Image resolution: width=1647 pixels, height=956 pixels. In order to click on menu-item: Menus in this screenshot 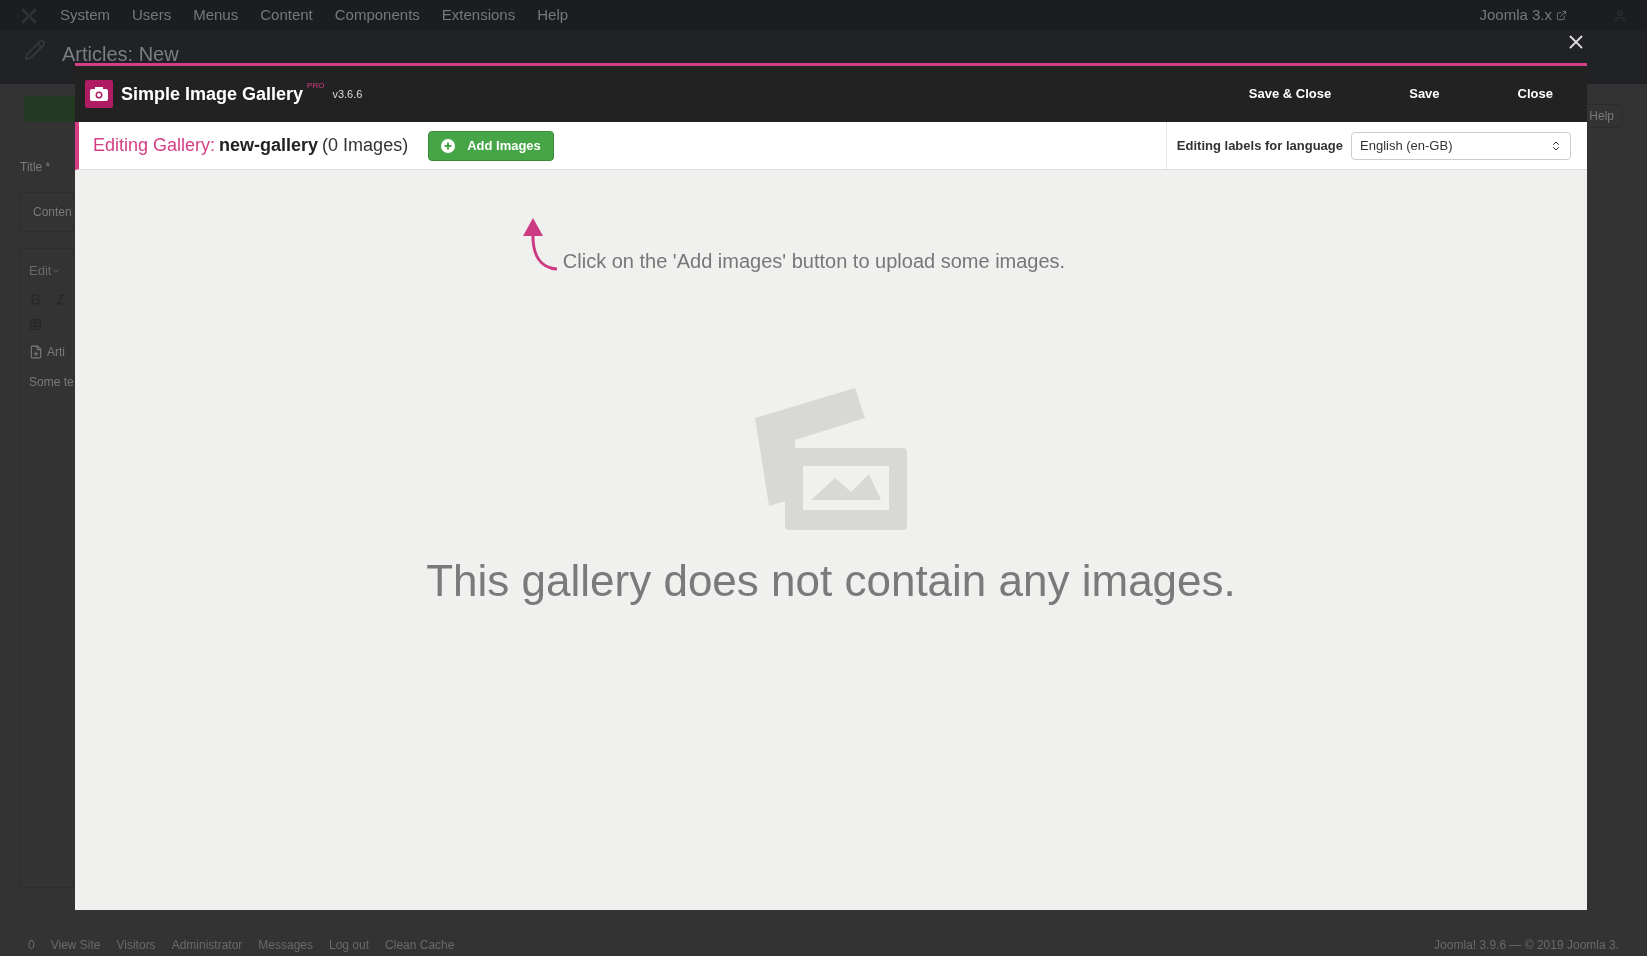, I will do `click(216, 15)`.